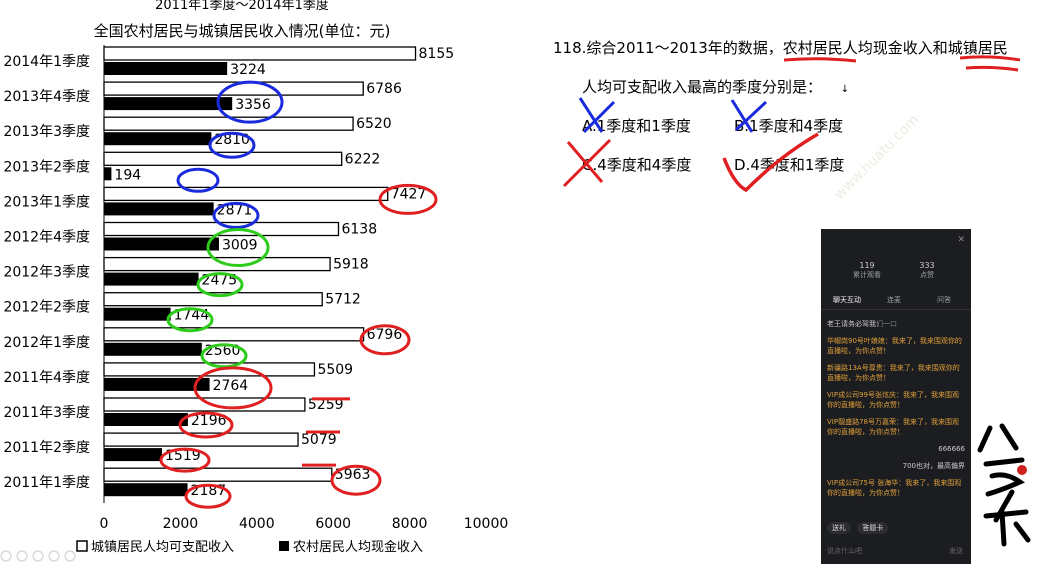 Image resolution: width=1046 pixels, height=564 pixels. Describe the element at coordinates (409, 194) in the screenshot. I see `data-label-urban: 7427` at that location.